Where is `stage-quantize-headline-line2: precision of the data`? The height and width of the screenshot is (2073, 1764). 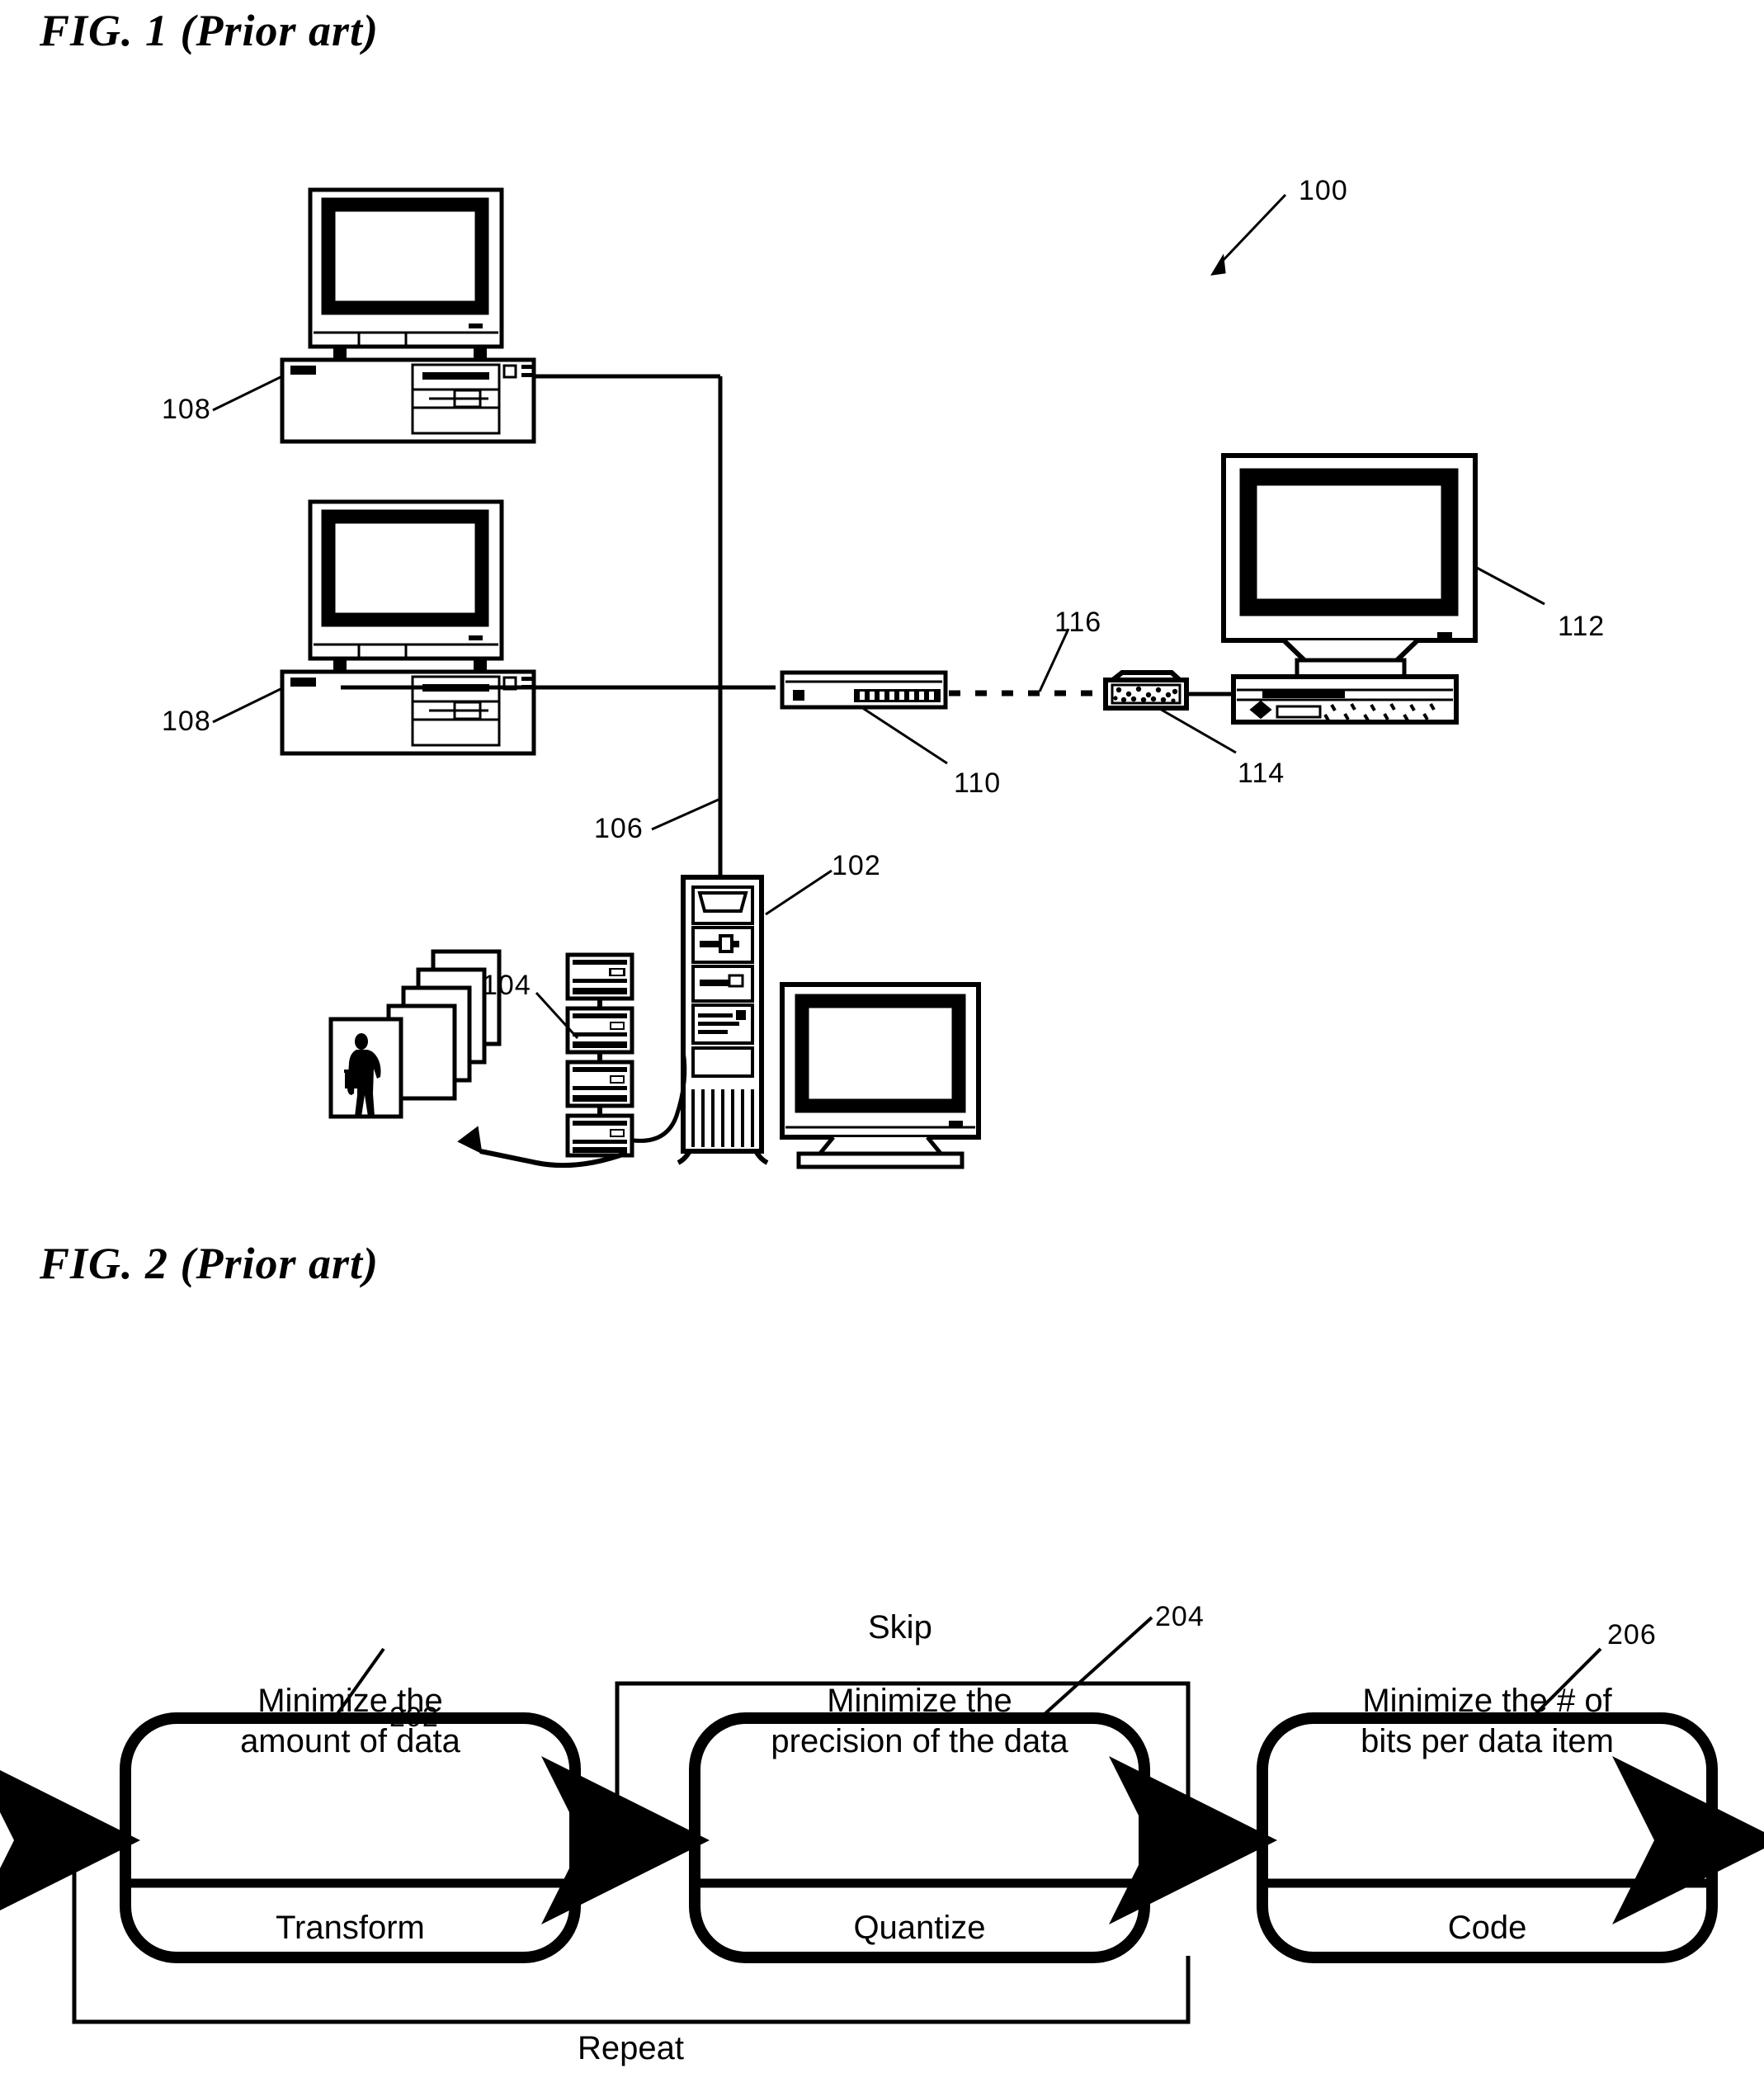
stage-quantize-headline-line2: precision of the data is located at coordinates (919, 1740).